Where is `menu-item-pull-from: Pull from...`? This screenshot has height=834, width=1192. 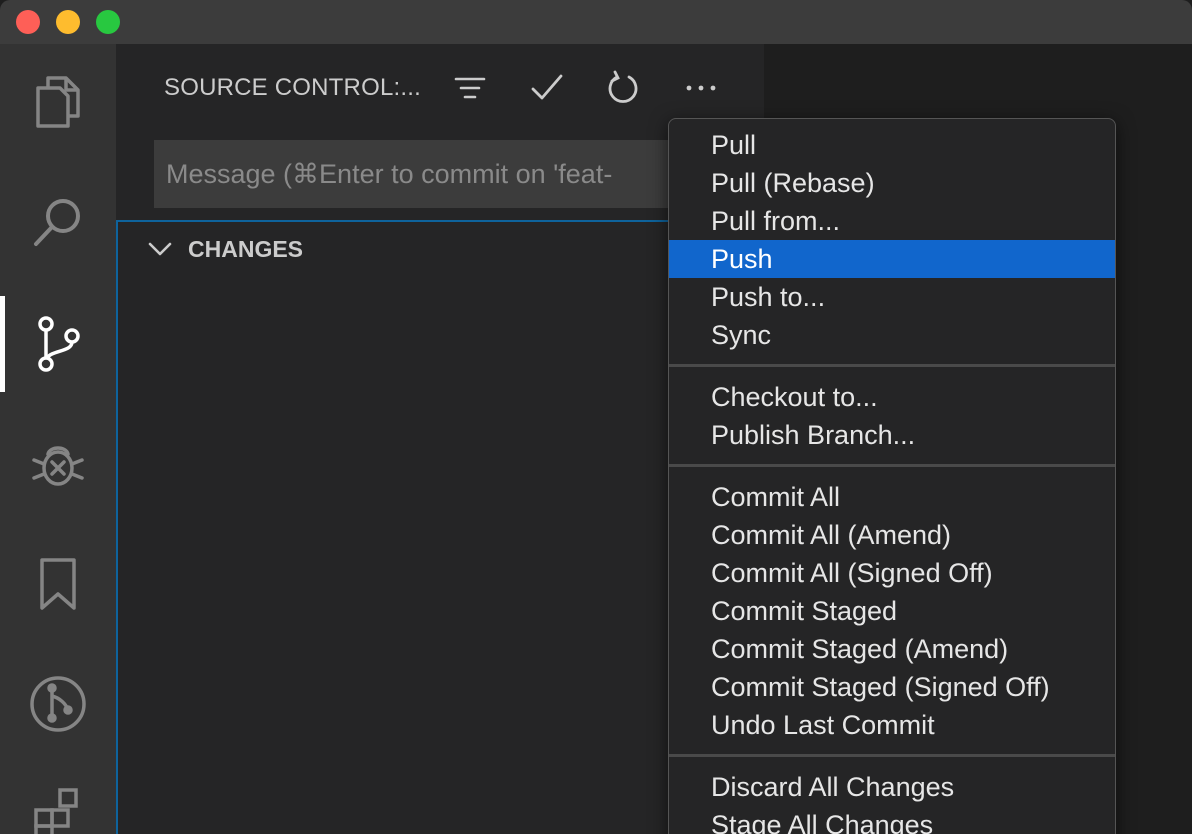 menu-item-pull-from: Pull from... is located at coordinates (892, 221).